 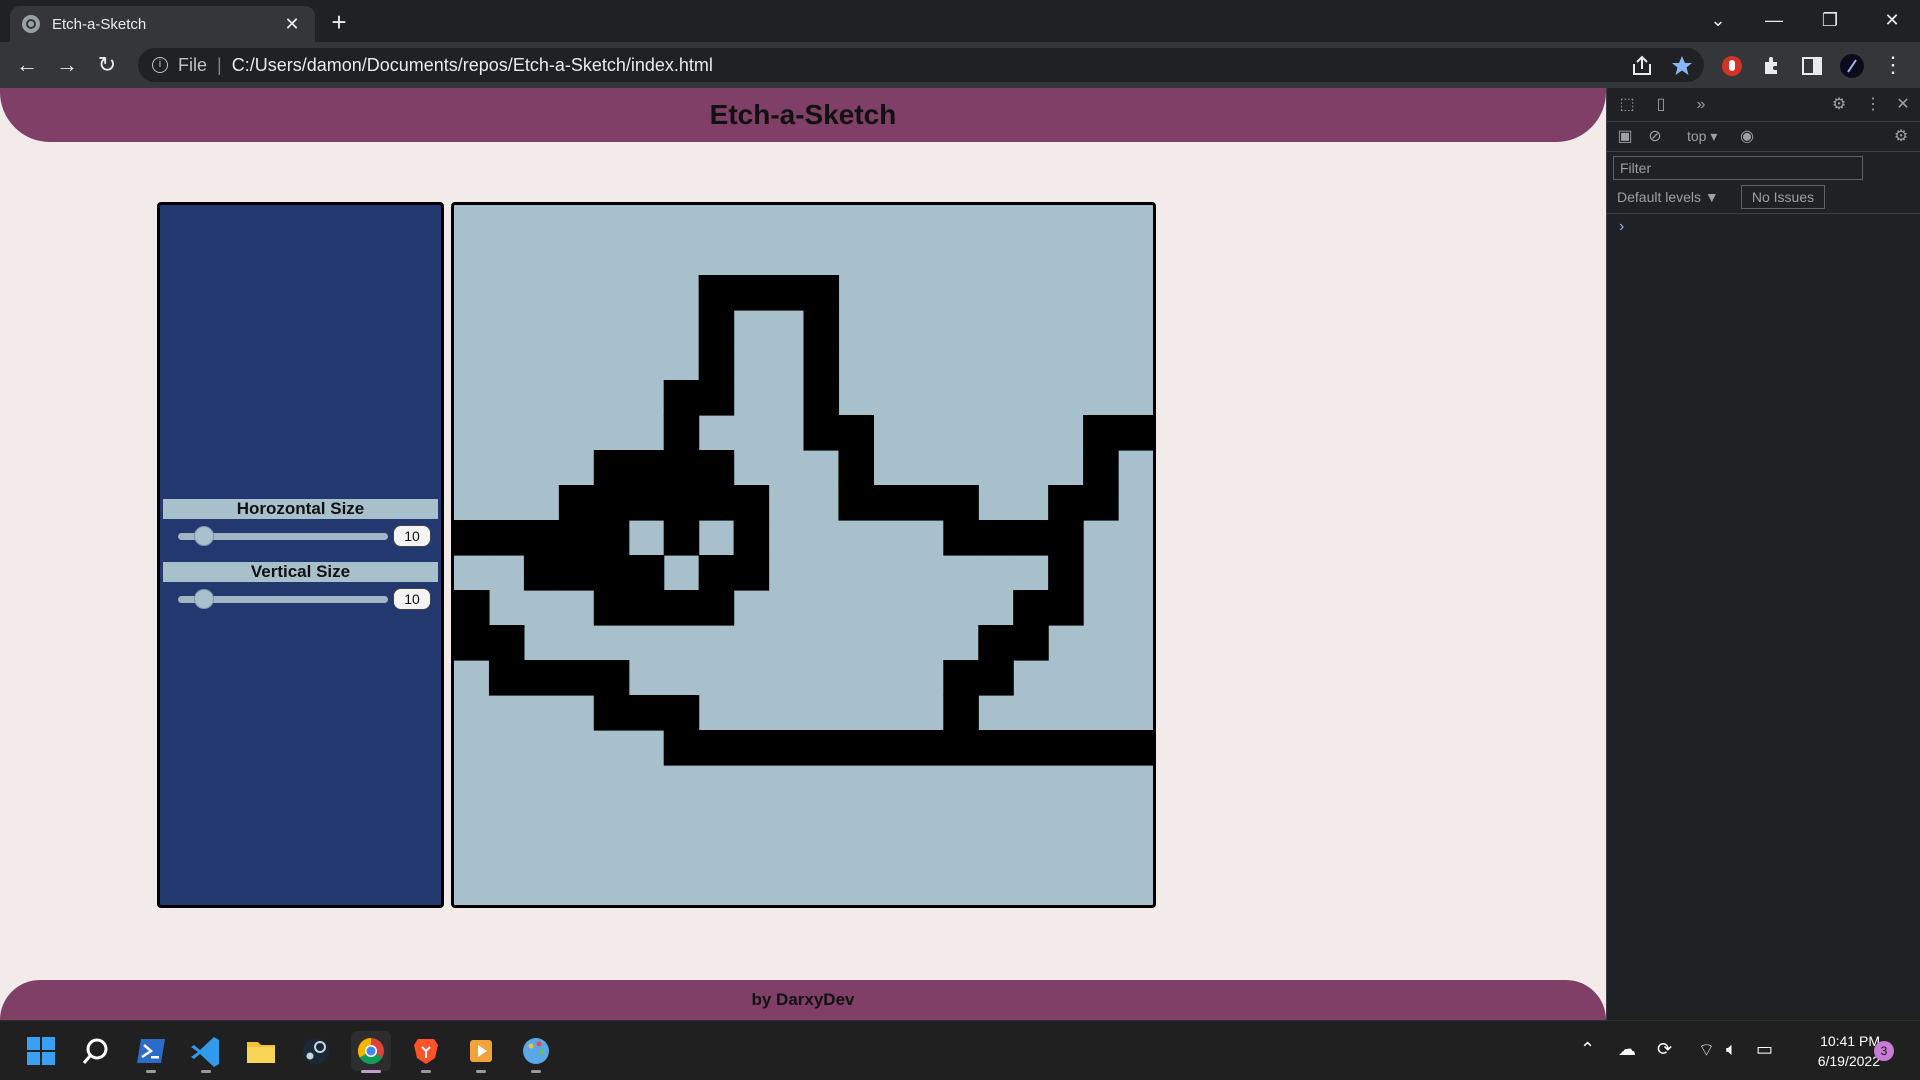 What do you see at coordinates (1783, 197) in the screenshot?
I see `issues-button: No Issues` at bounding box center [1783, 197].